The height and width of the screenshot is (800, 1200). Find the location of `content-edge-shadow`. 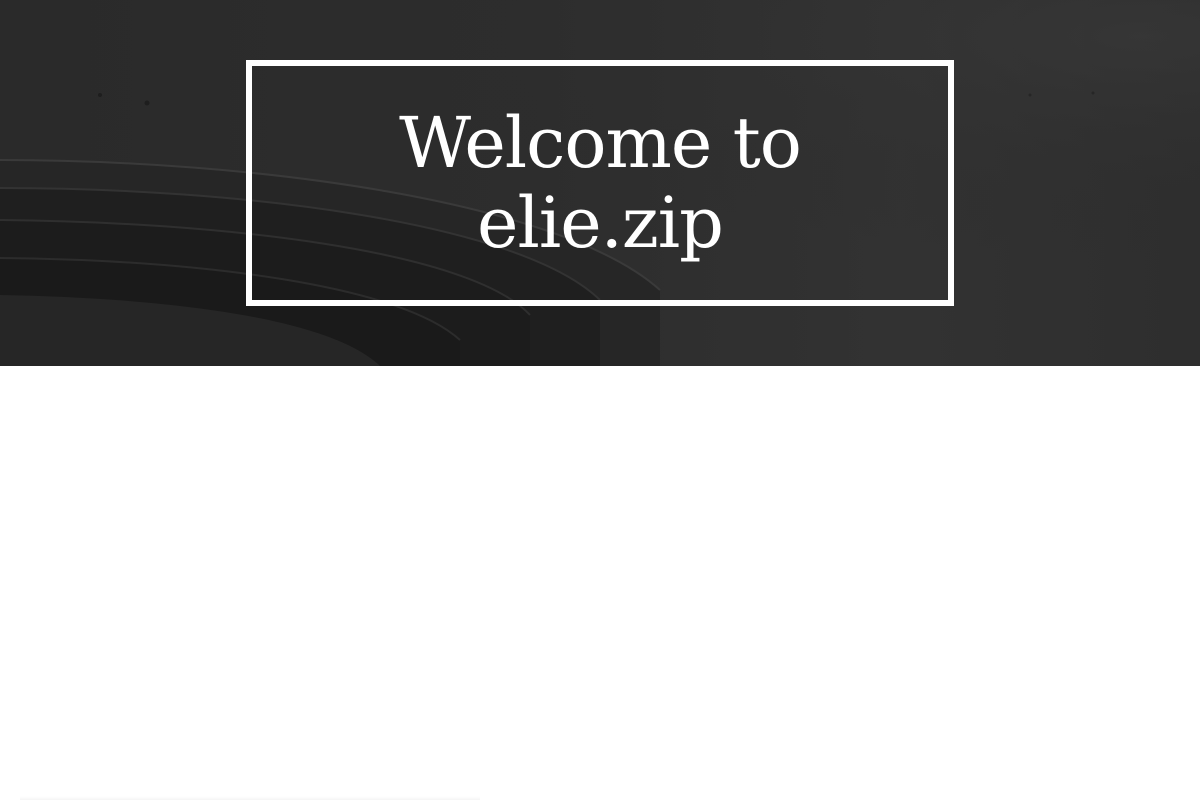

content-edge-shadow is located at coordinates (250, 798).